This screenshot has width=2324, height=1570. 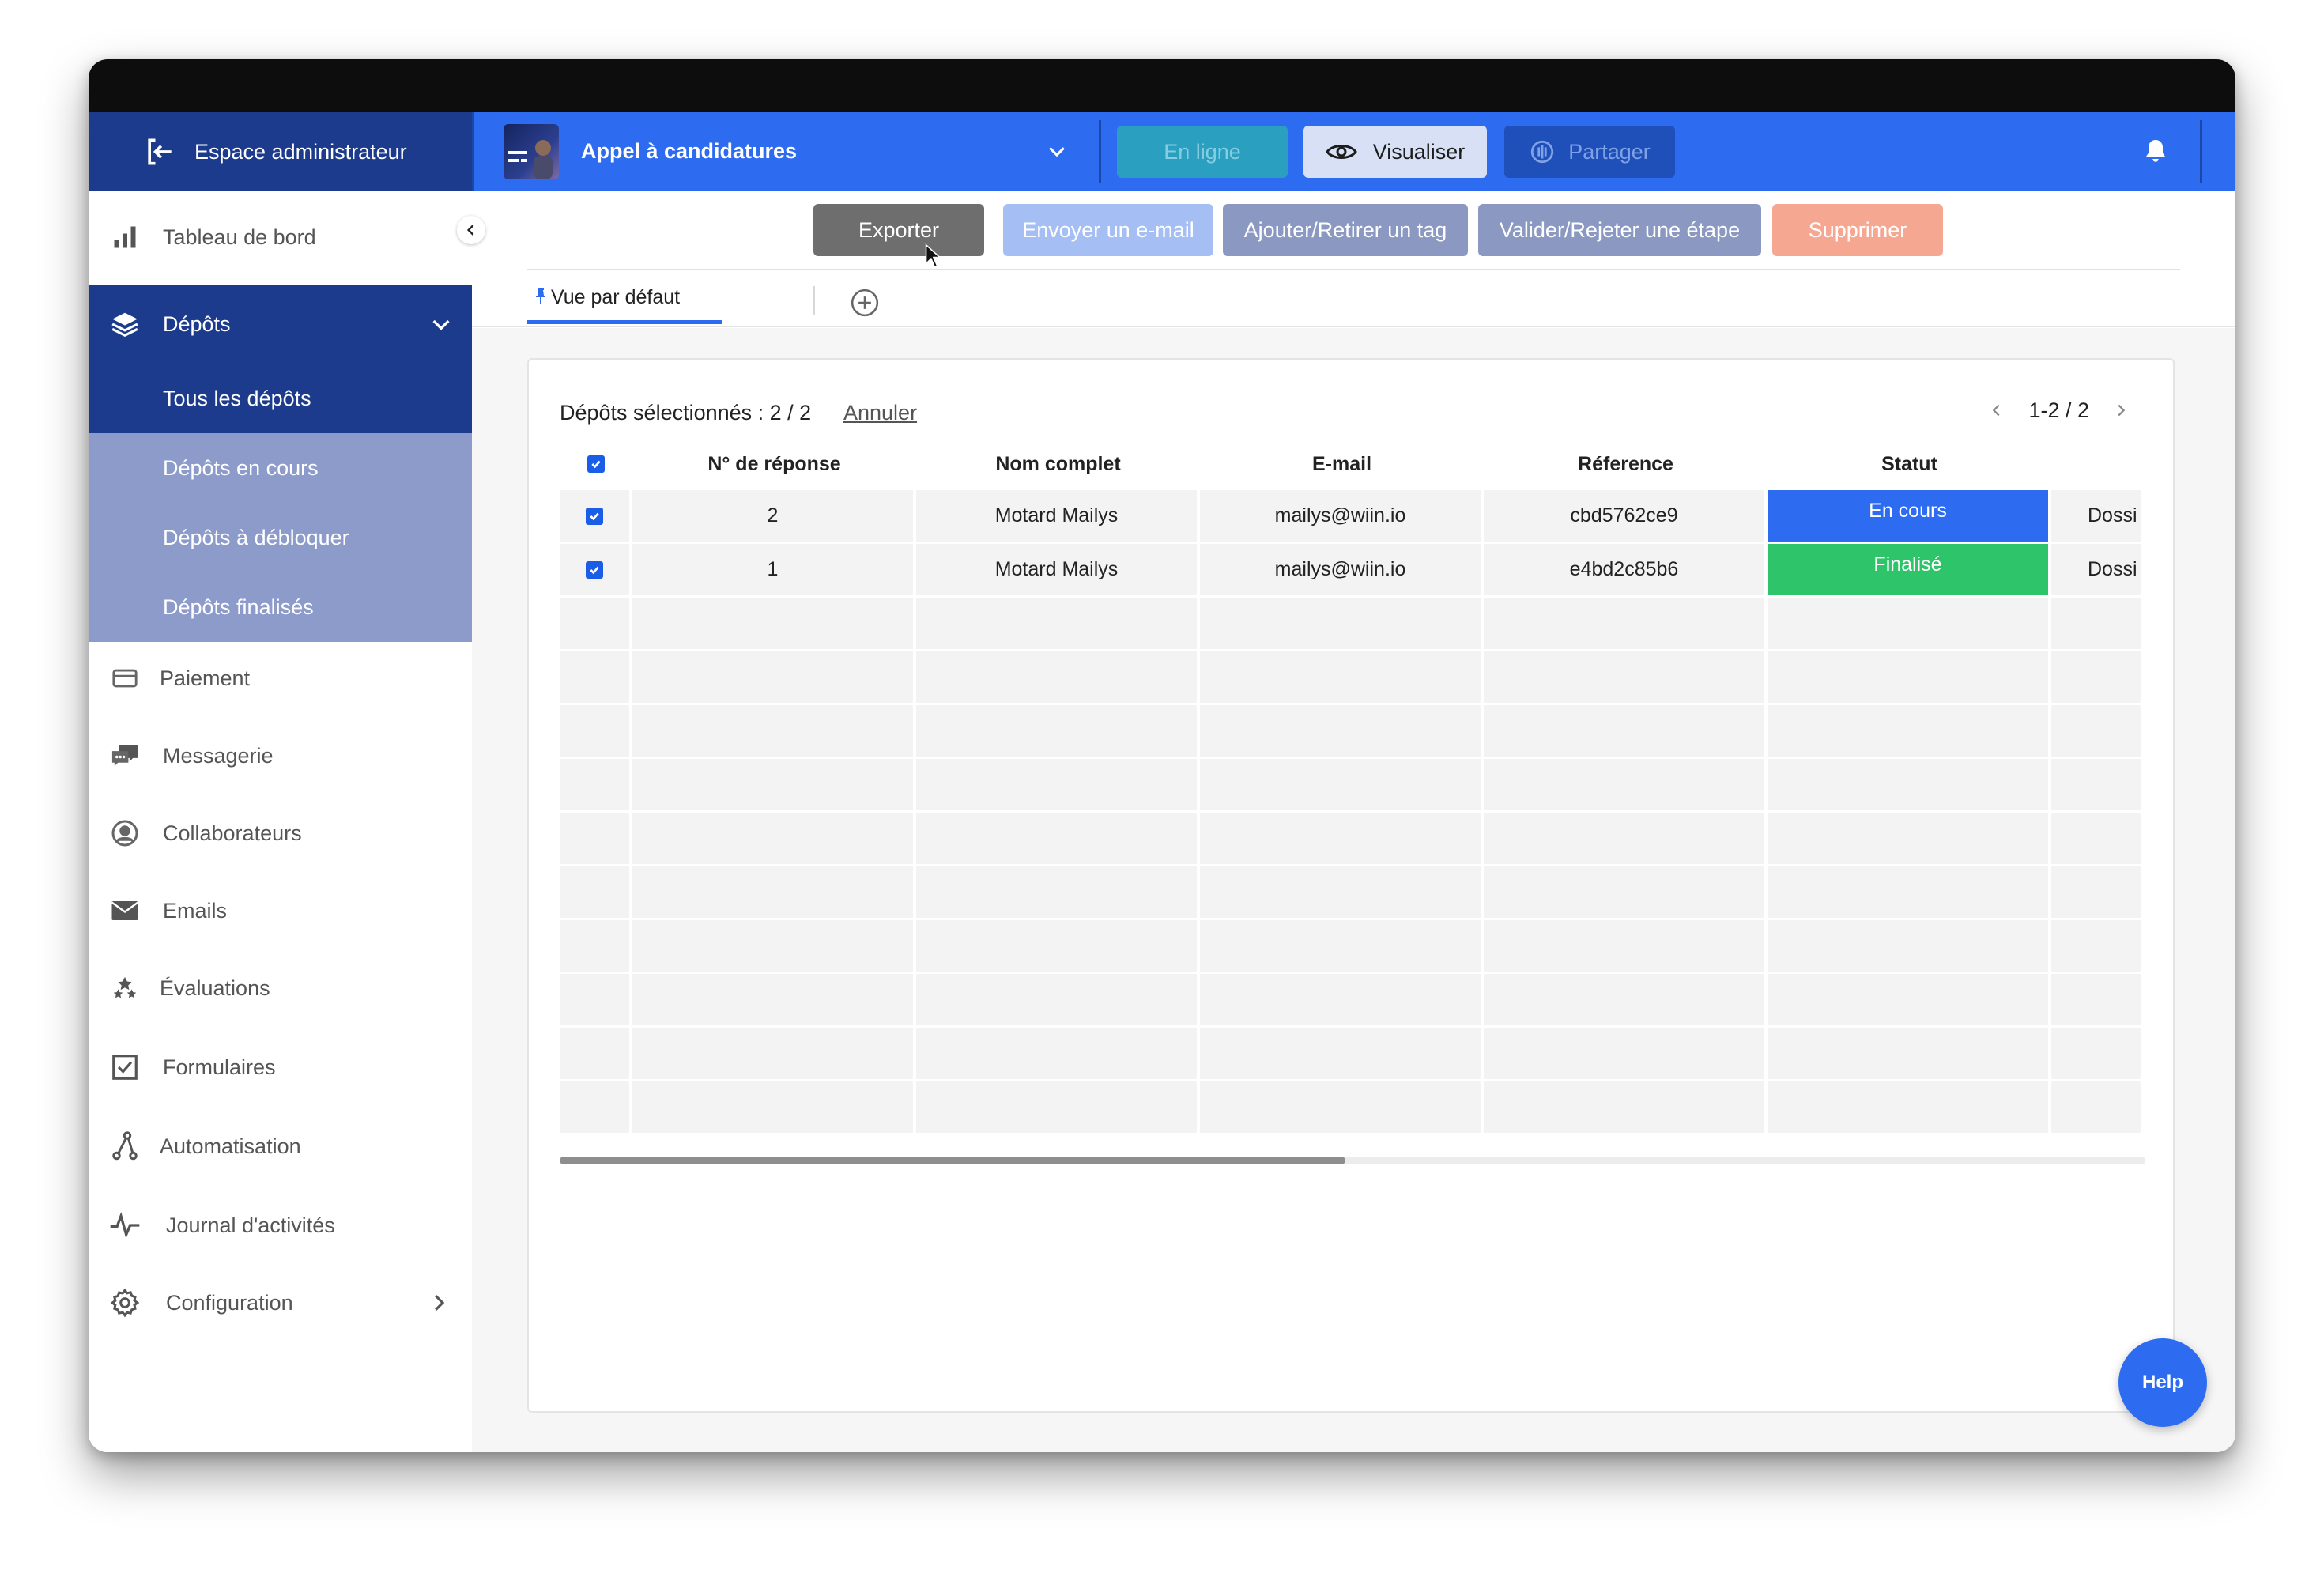 What do you see at coordinates (774, 464) in the screenshot?
I see `column-header: N° de réponse` at bounding box center [774, 464].